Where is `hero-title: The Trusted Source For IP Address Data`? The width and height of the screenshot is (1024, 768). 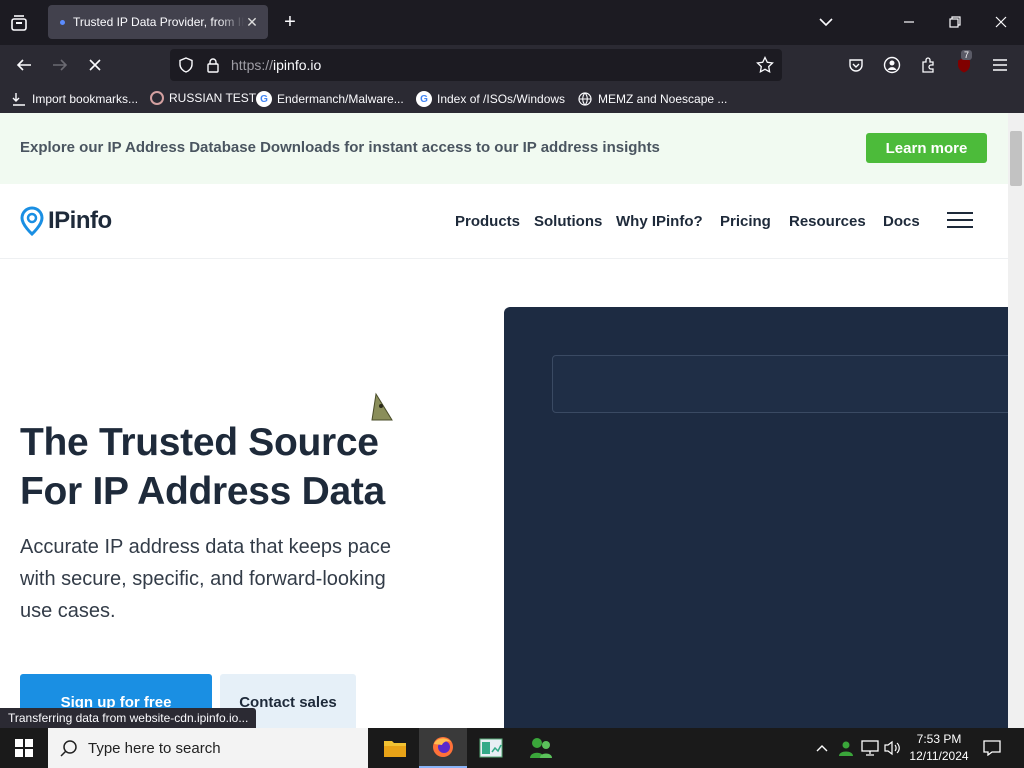 hero-title: The Trusted Source For IP Address Data is located at coordinates (230, 467).